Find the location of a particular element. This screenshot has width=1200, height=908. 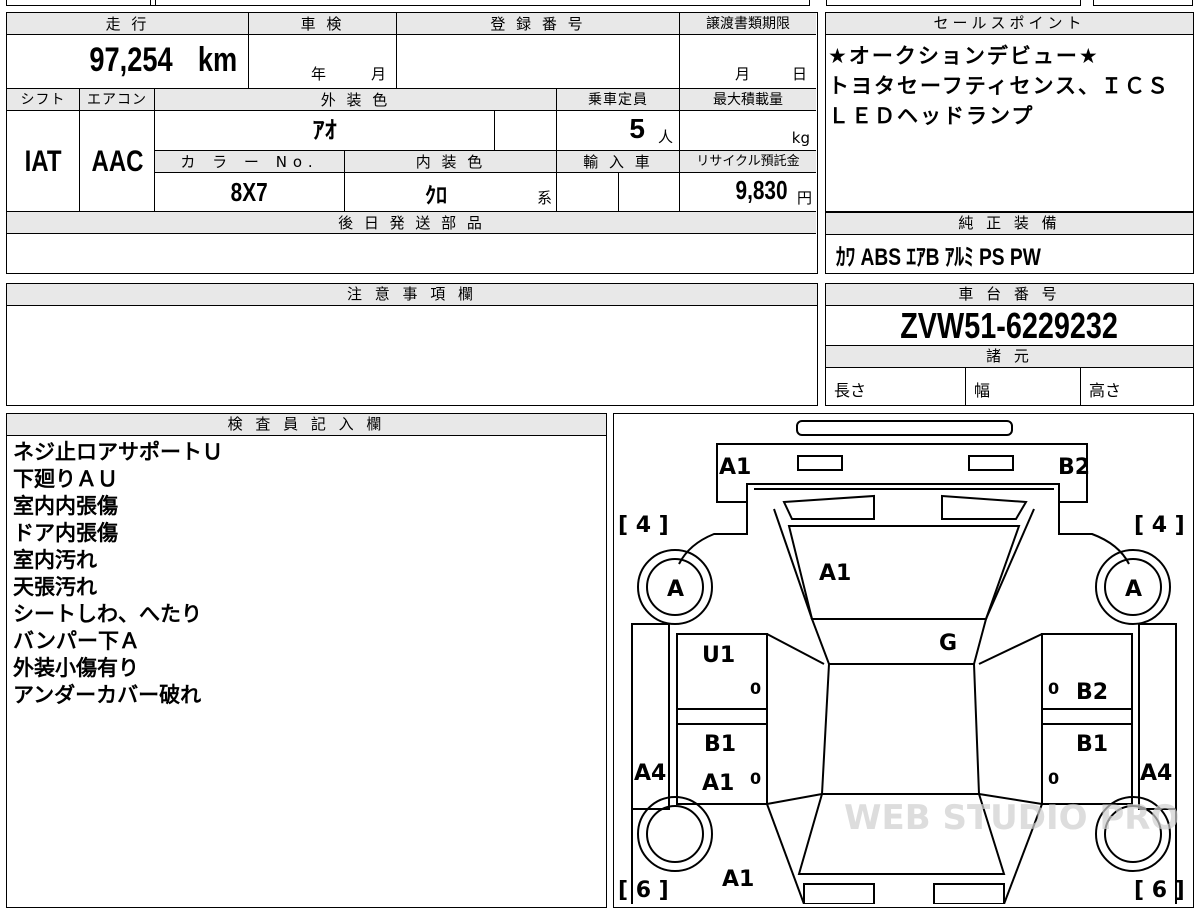

chassis-box: 車 台 番 号 ZVW51-6229232 諸 元 長さ 幅 高さ is located at coordinates (1009, 344).